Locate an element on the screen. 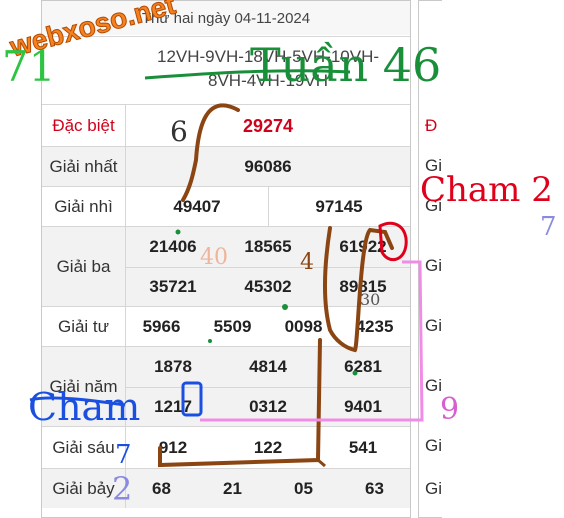 The width and height of the screenshot is (564, 518). annotation-71: 71 is located at coordinates (29, 66).